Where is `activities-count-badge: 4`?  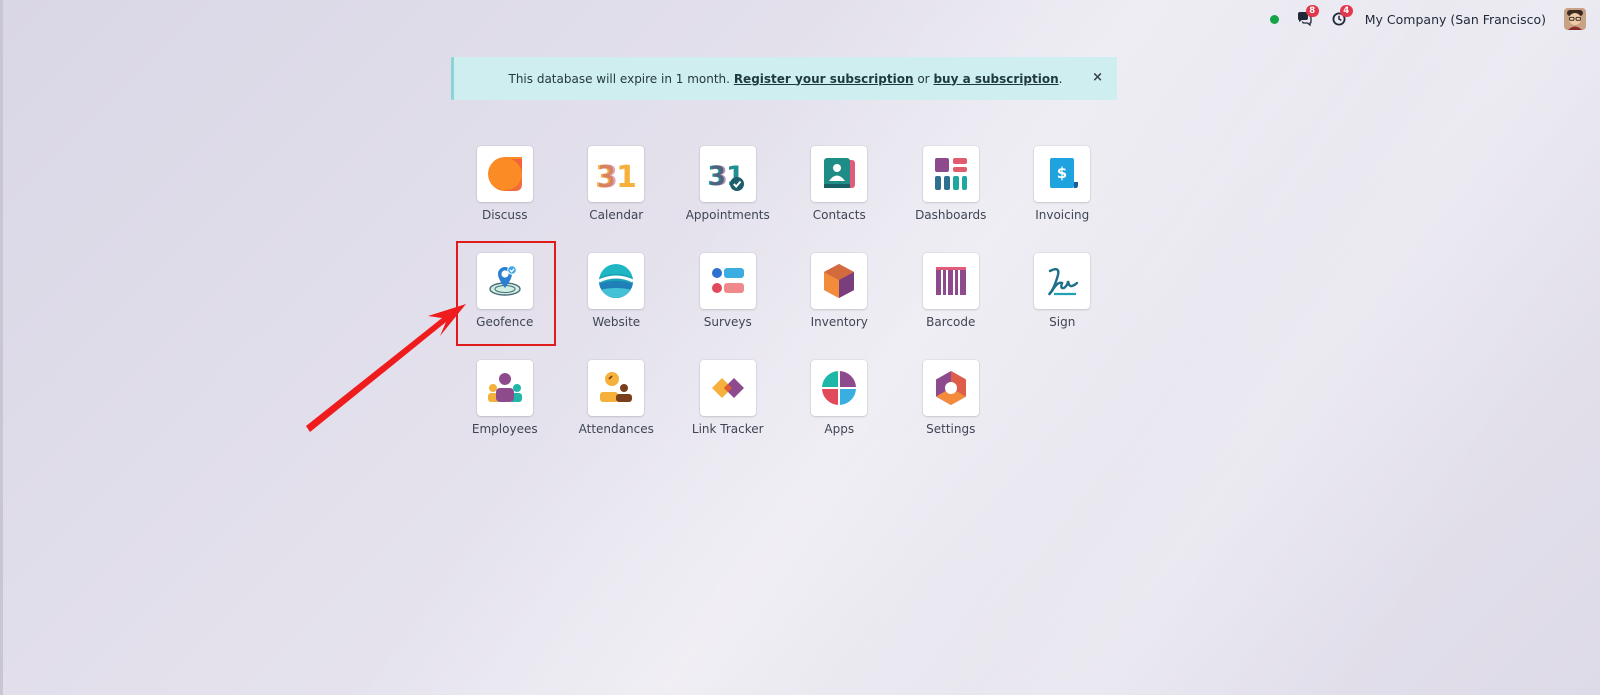
activities-count-badge: 4 is located at coordinates (1346, 11).